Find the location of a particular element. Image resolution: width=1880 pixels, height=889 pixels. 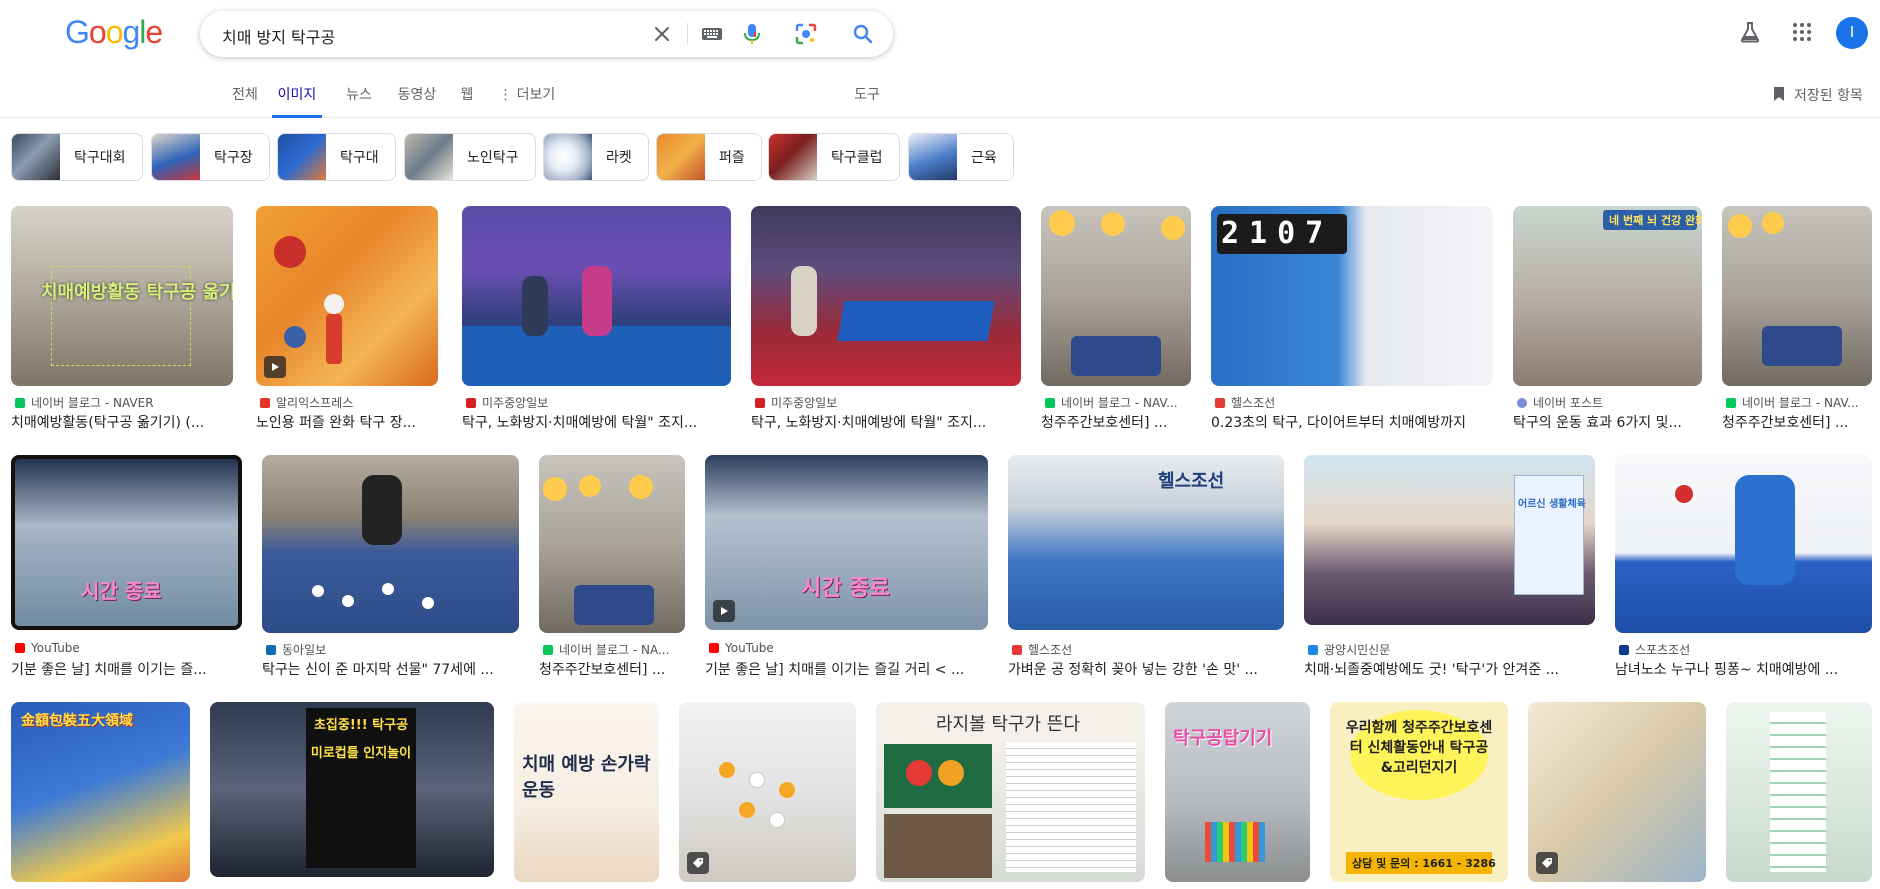

result-title: 0.23초의 탁구, 다이어트부터 치매예방까지 is located at coordinates (1352, 422).